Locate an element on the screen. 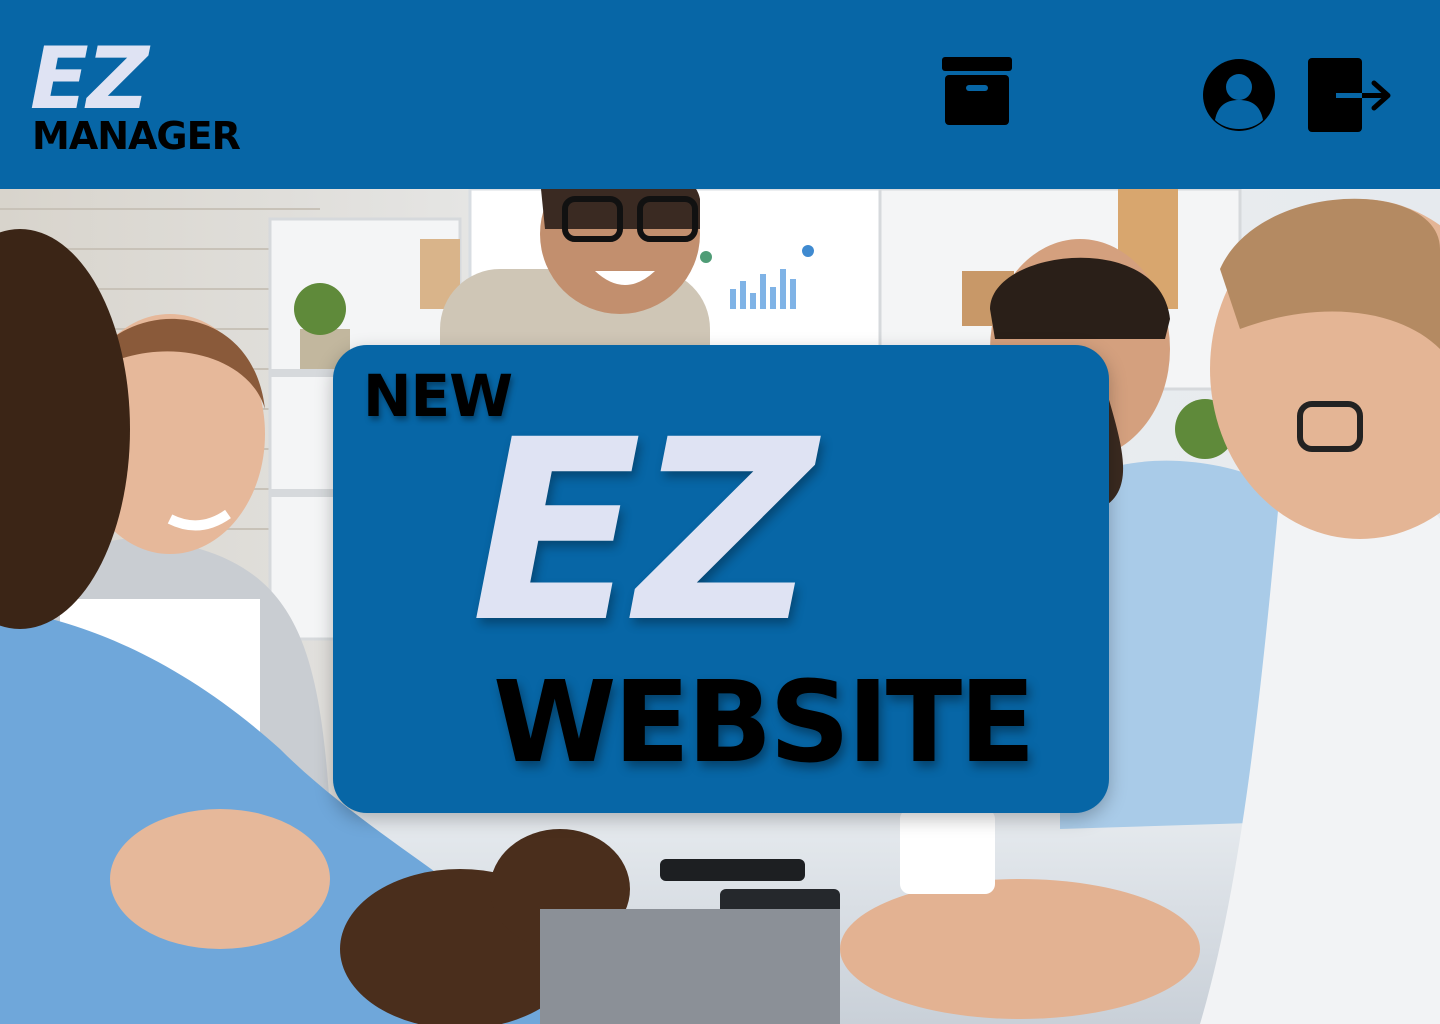 The height and width of the screenshot is (1024, 1440). ez-manager-logo: EZ MANAGER is located at coordinates (160, 101).